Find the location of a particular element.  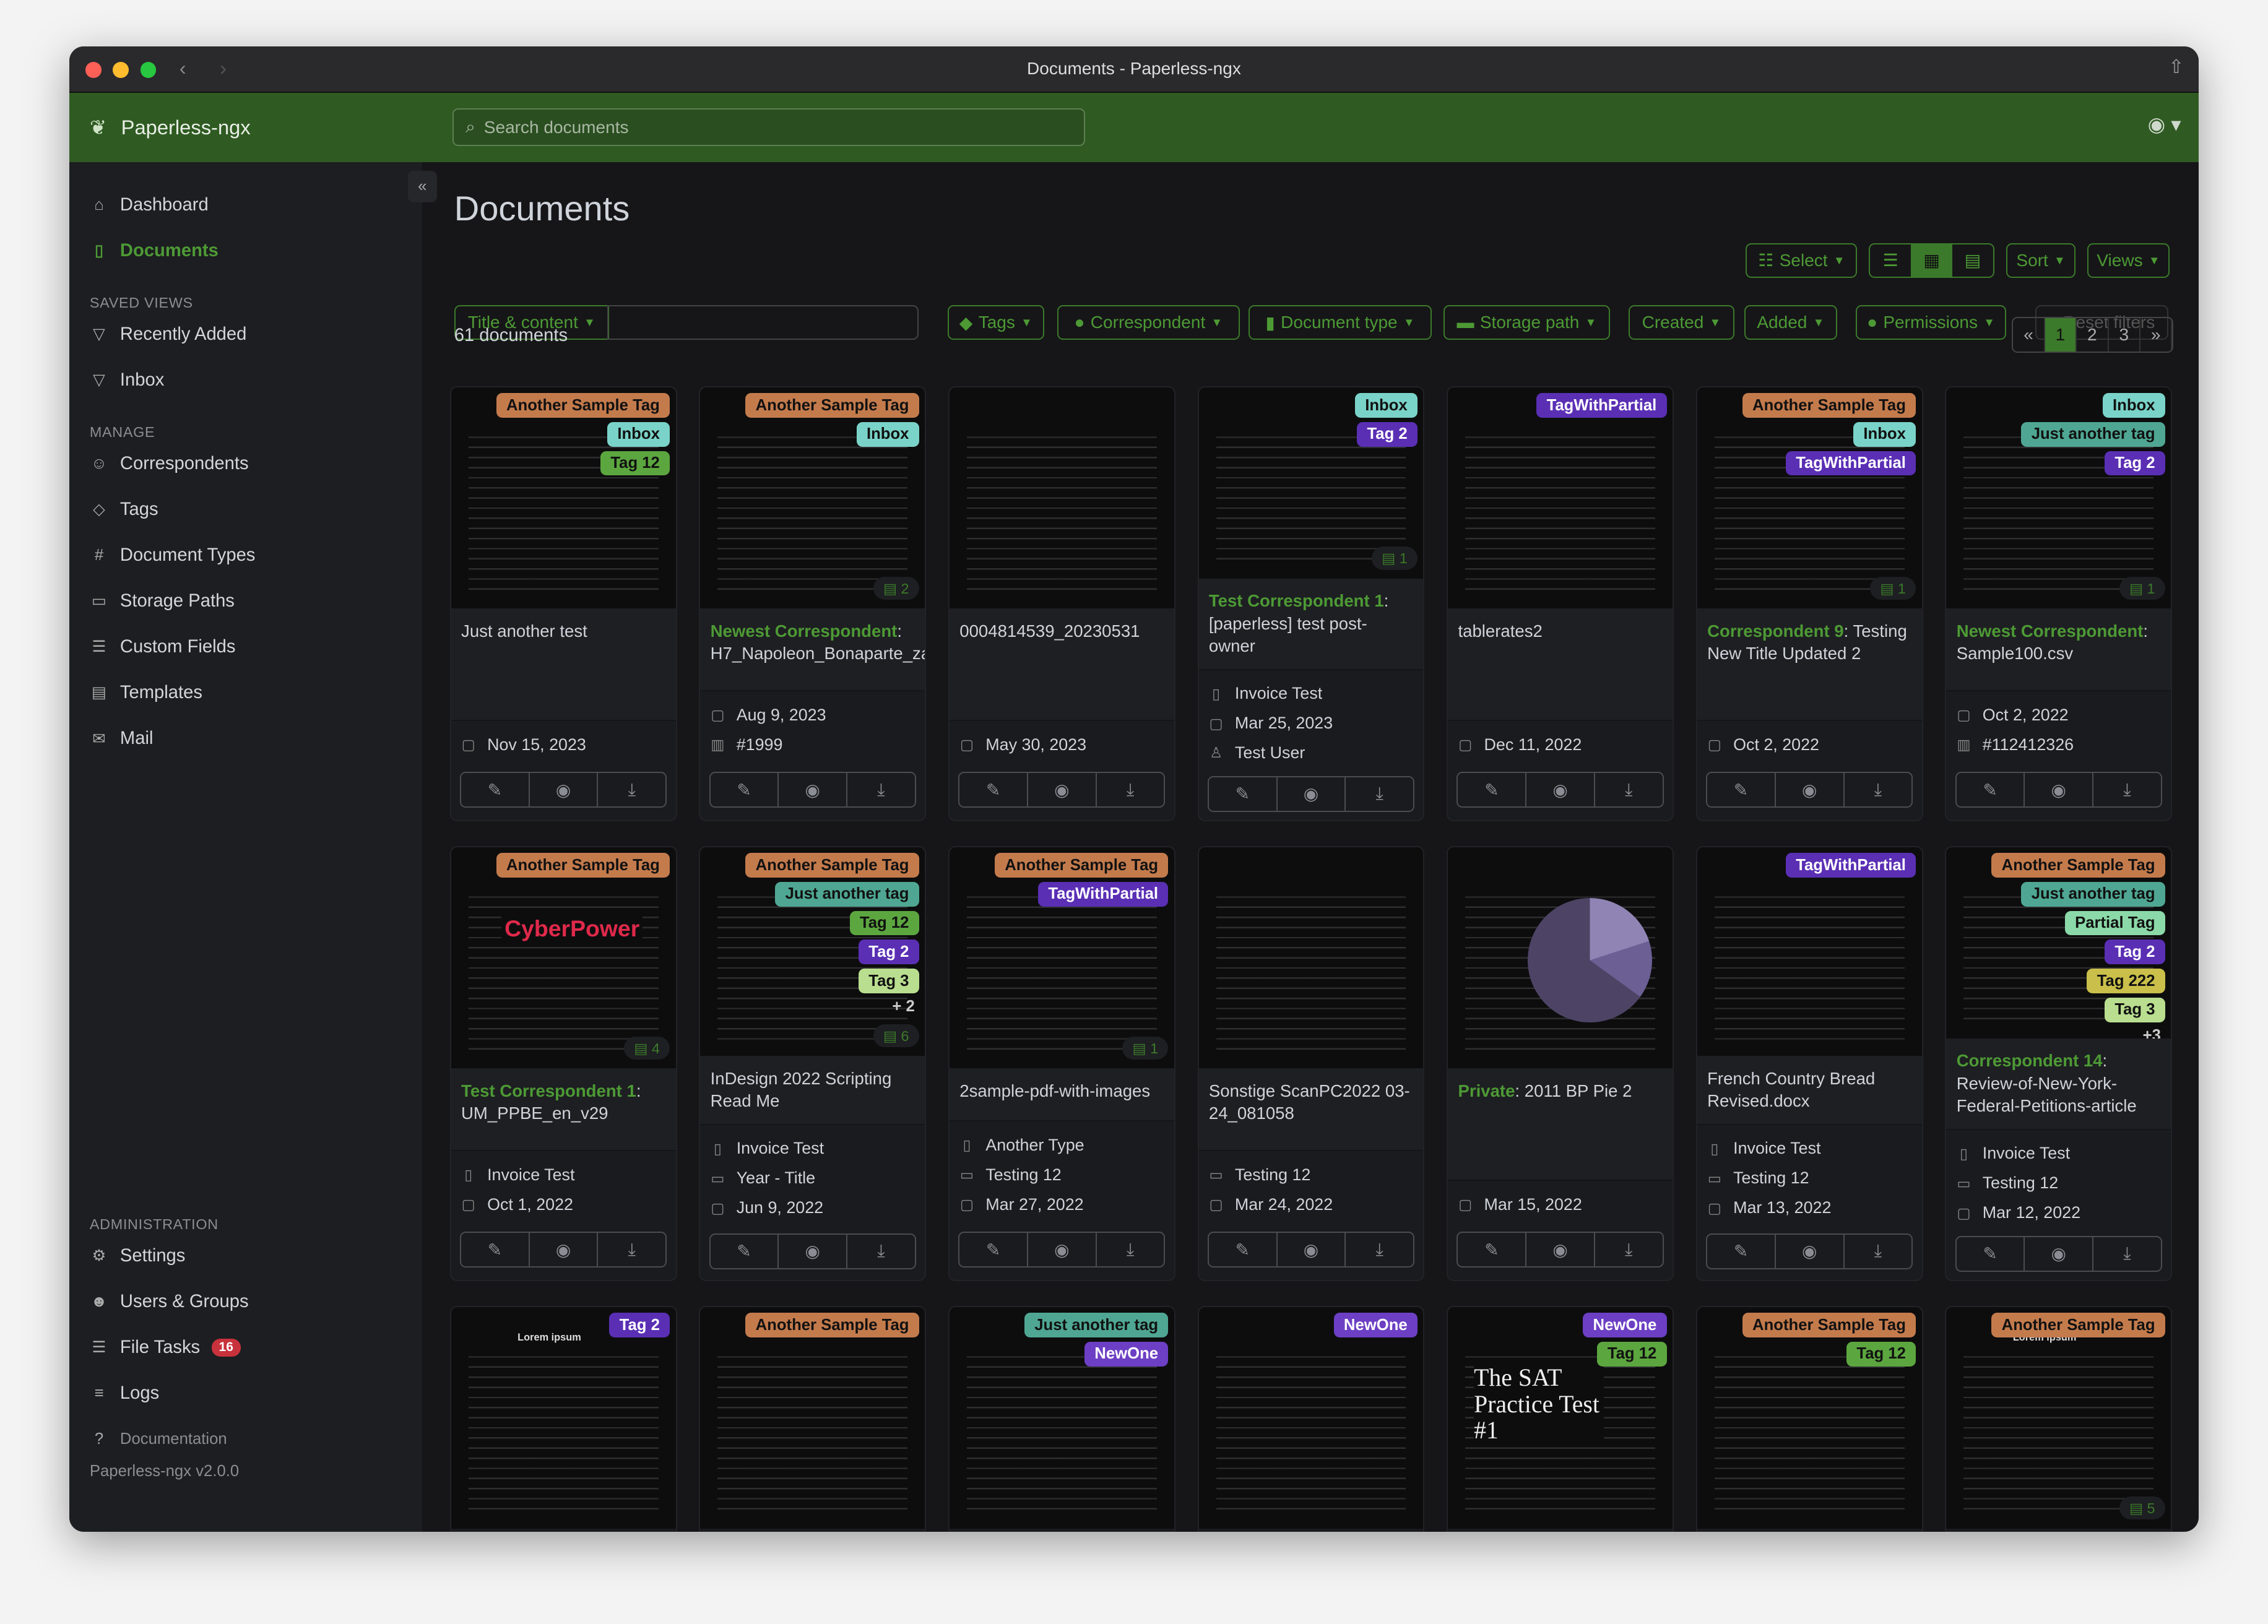

sidebar-item-tags: ◇ Tags is located at coordinates (245, 509).